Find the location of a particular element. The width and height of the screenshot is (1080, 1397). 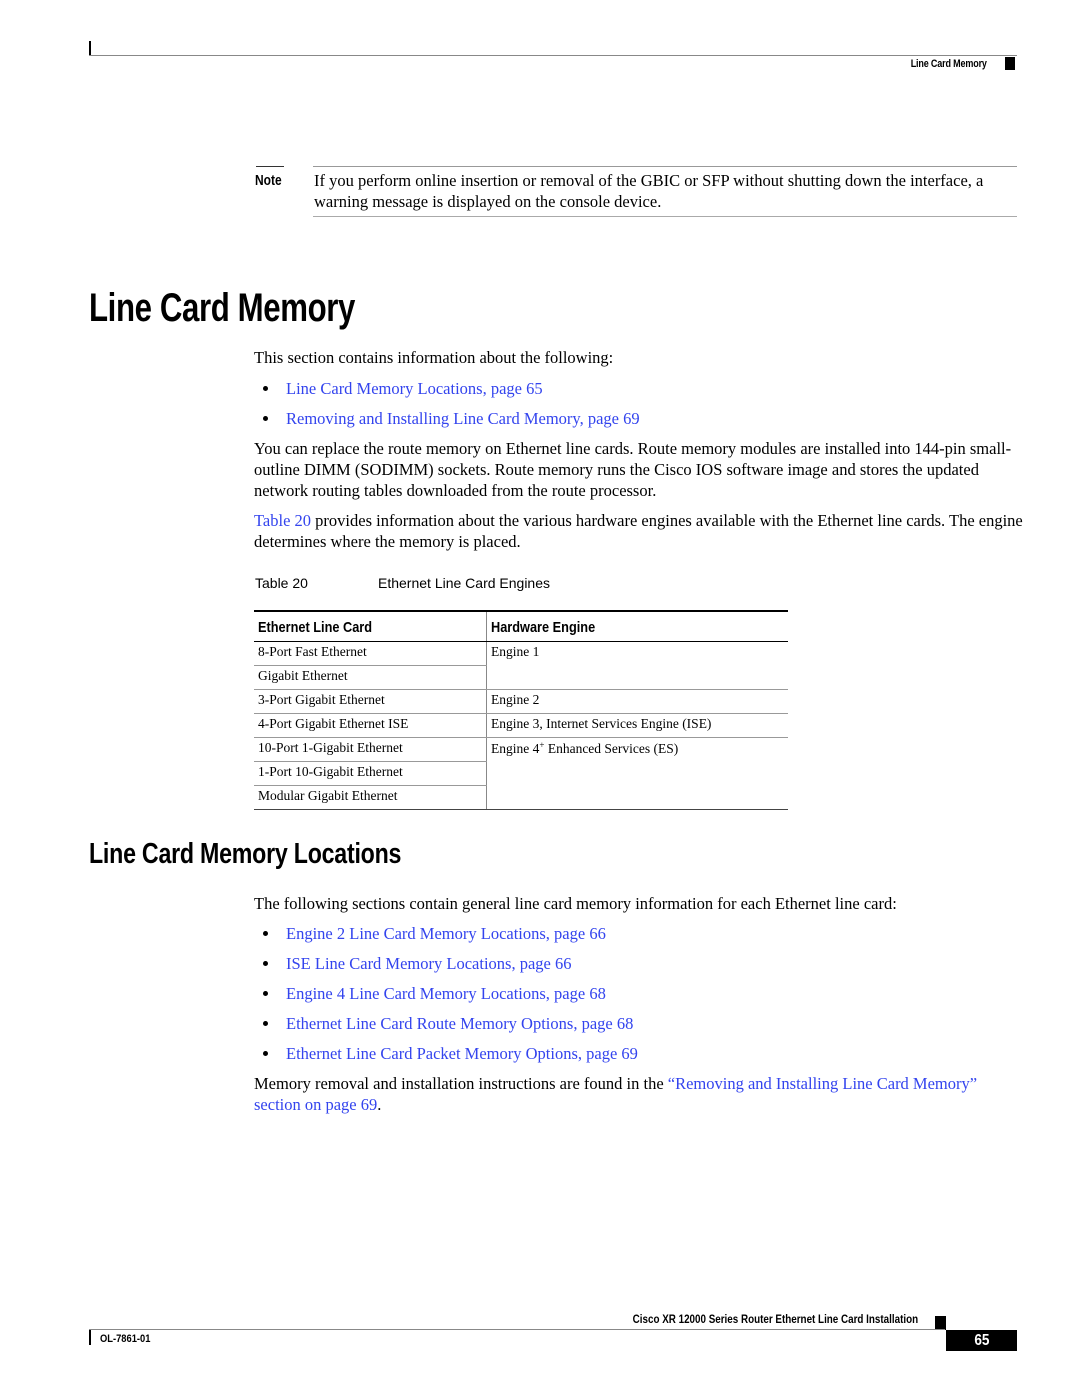

cell-line-card: 1-Port 10-Gigabit Ethernet is located at coordinates (370, 773).